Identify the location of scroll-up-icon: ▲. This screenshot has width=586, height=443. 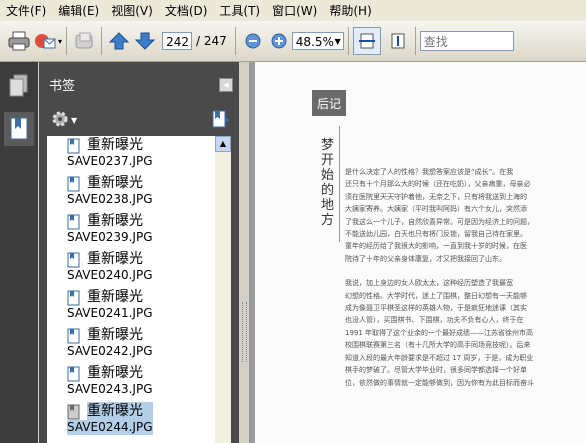
(223, 144).